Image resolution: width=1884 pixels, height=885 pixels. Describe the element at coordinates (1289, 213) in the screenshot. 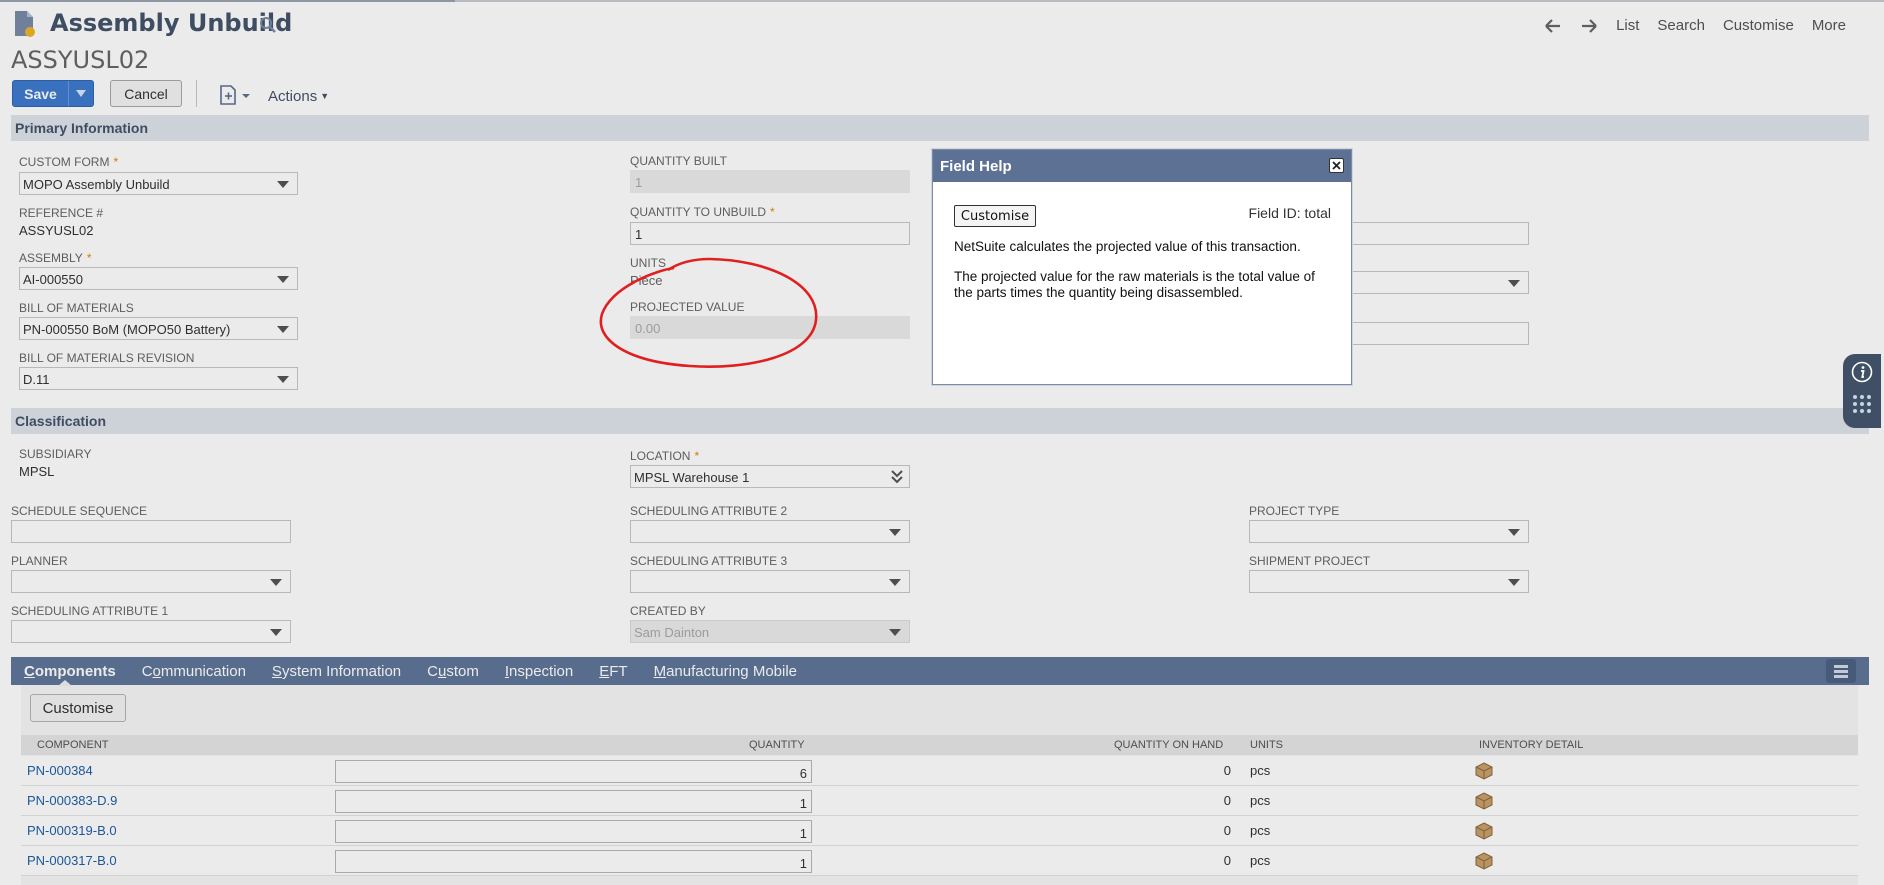

I see `field-id-text: Field ID: total` at that location.